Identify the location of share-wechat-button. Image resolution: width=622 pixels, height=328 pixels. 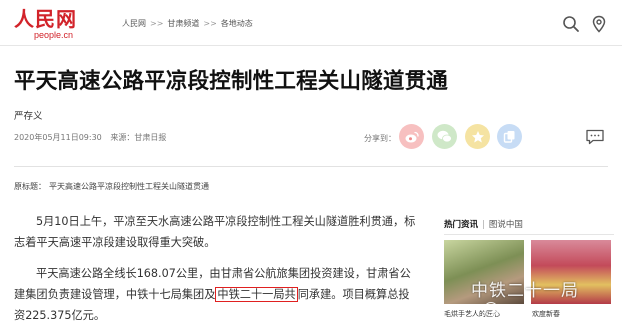
(444, 136).